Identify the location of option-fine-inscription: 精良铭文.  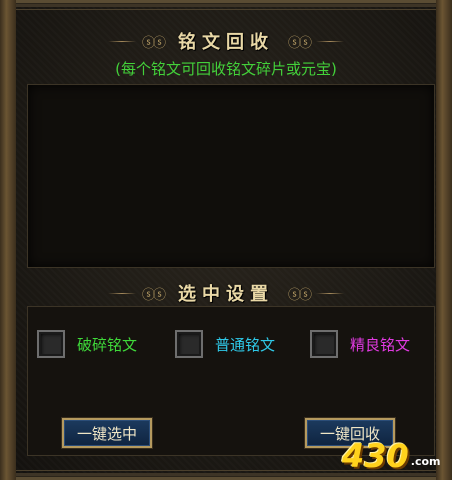
(360, 344).